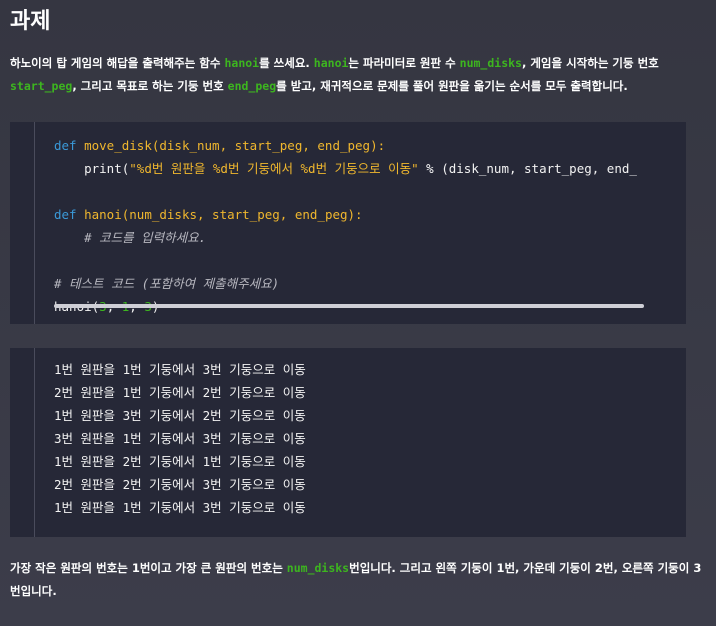 This screenshot has height=626, width=716. I want to click on function-name: move_disk, so click(118, 145).